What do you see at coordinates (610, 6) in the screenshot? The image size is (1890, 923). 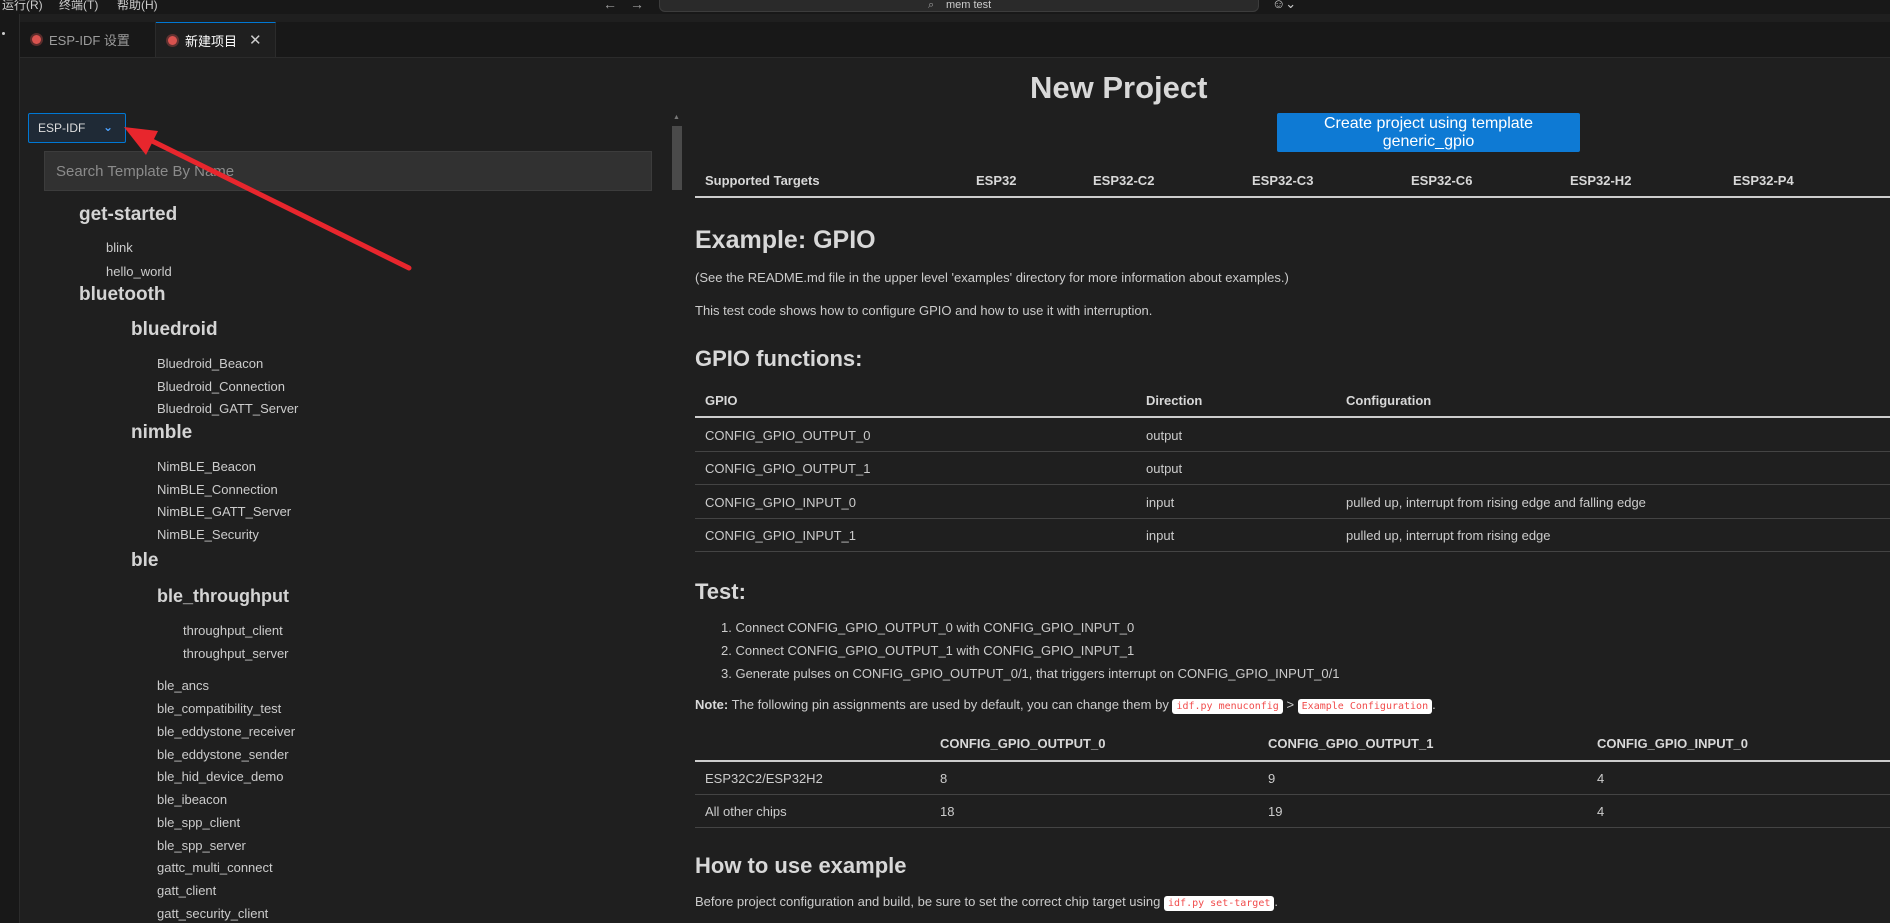 I see `back-arrow-icon: ←` at bounding box center [610, 6].